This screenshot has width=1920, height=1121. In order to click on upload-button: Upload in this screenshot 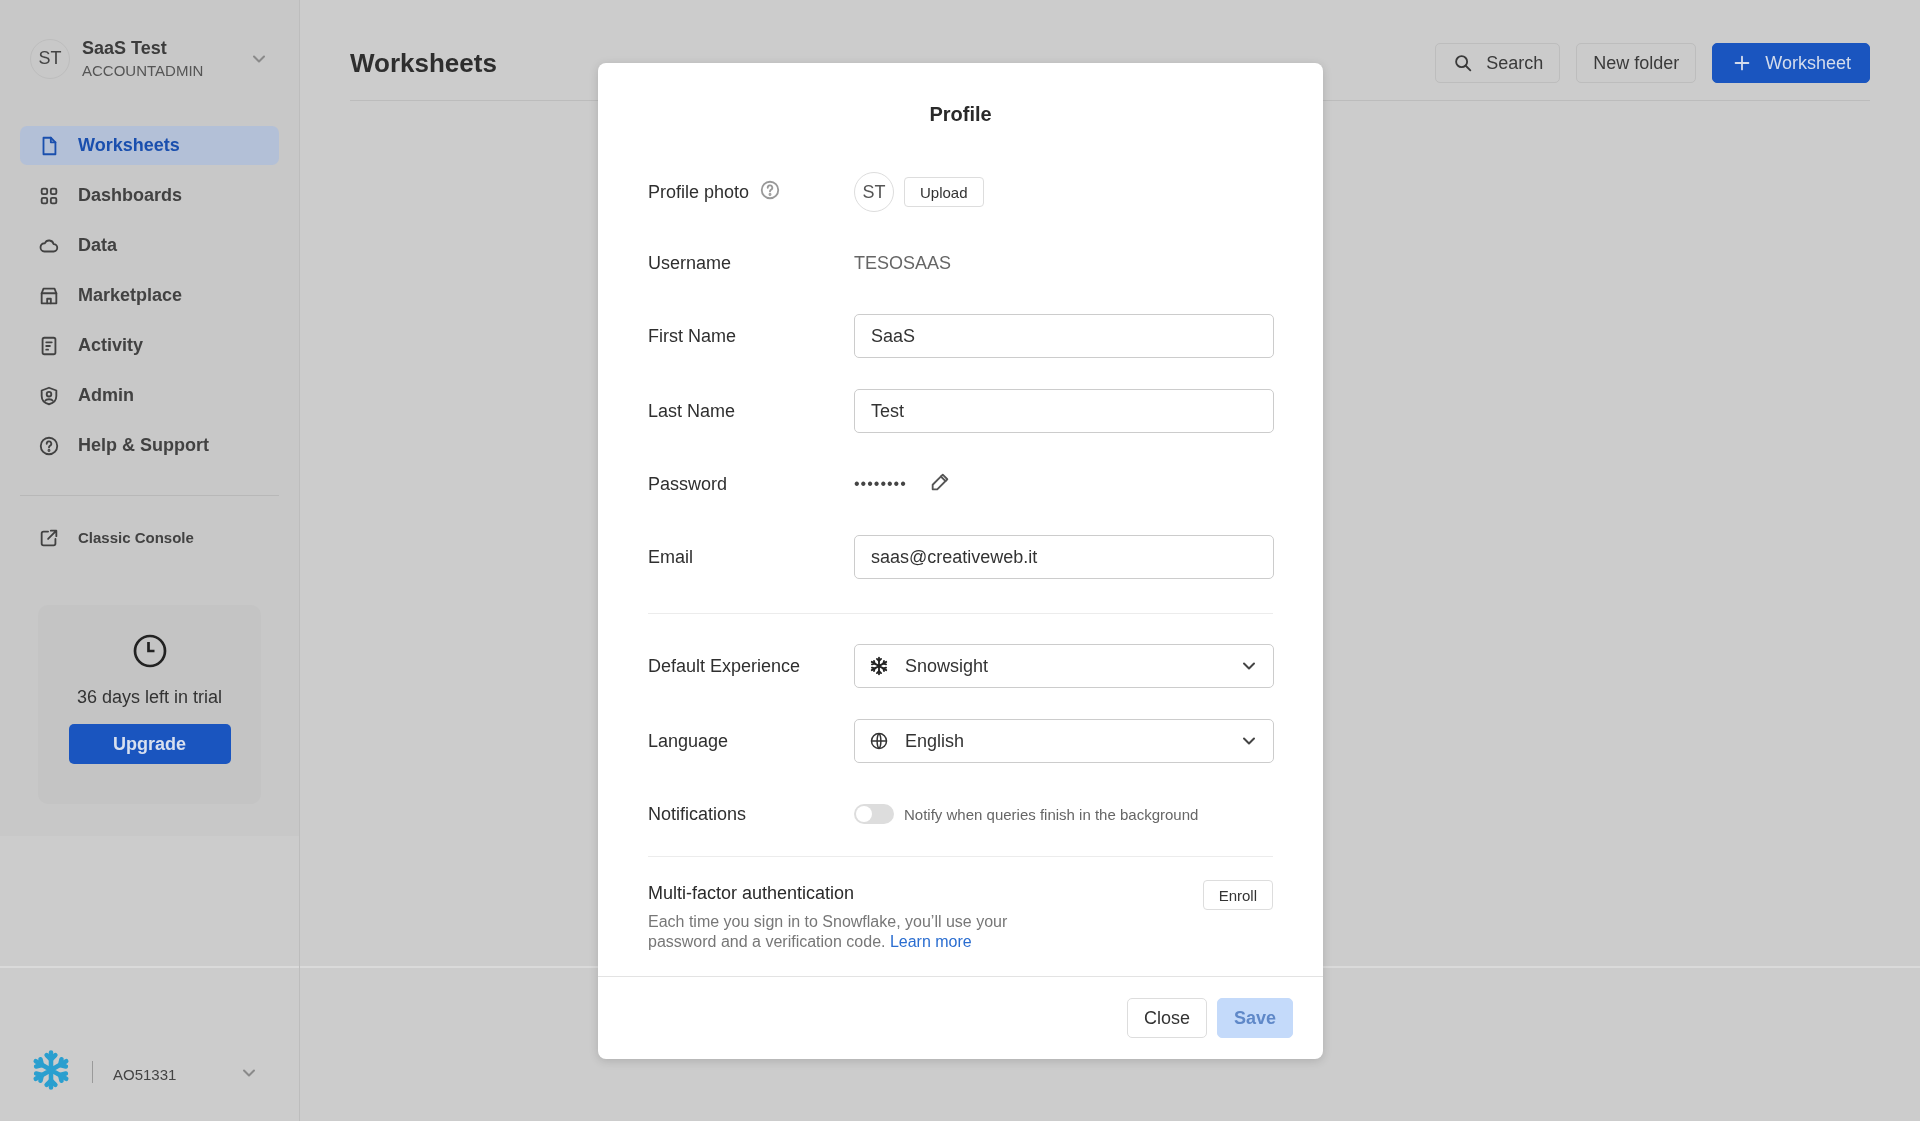, I will do `click(944, 192)`.